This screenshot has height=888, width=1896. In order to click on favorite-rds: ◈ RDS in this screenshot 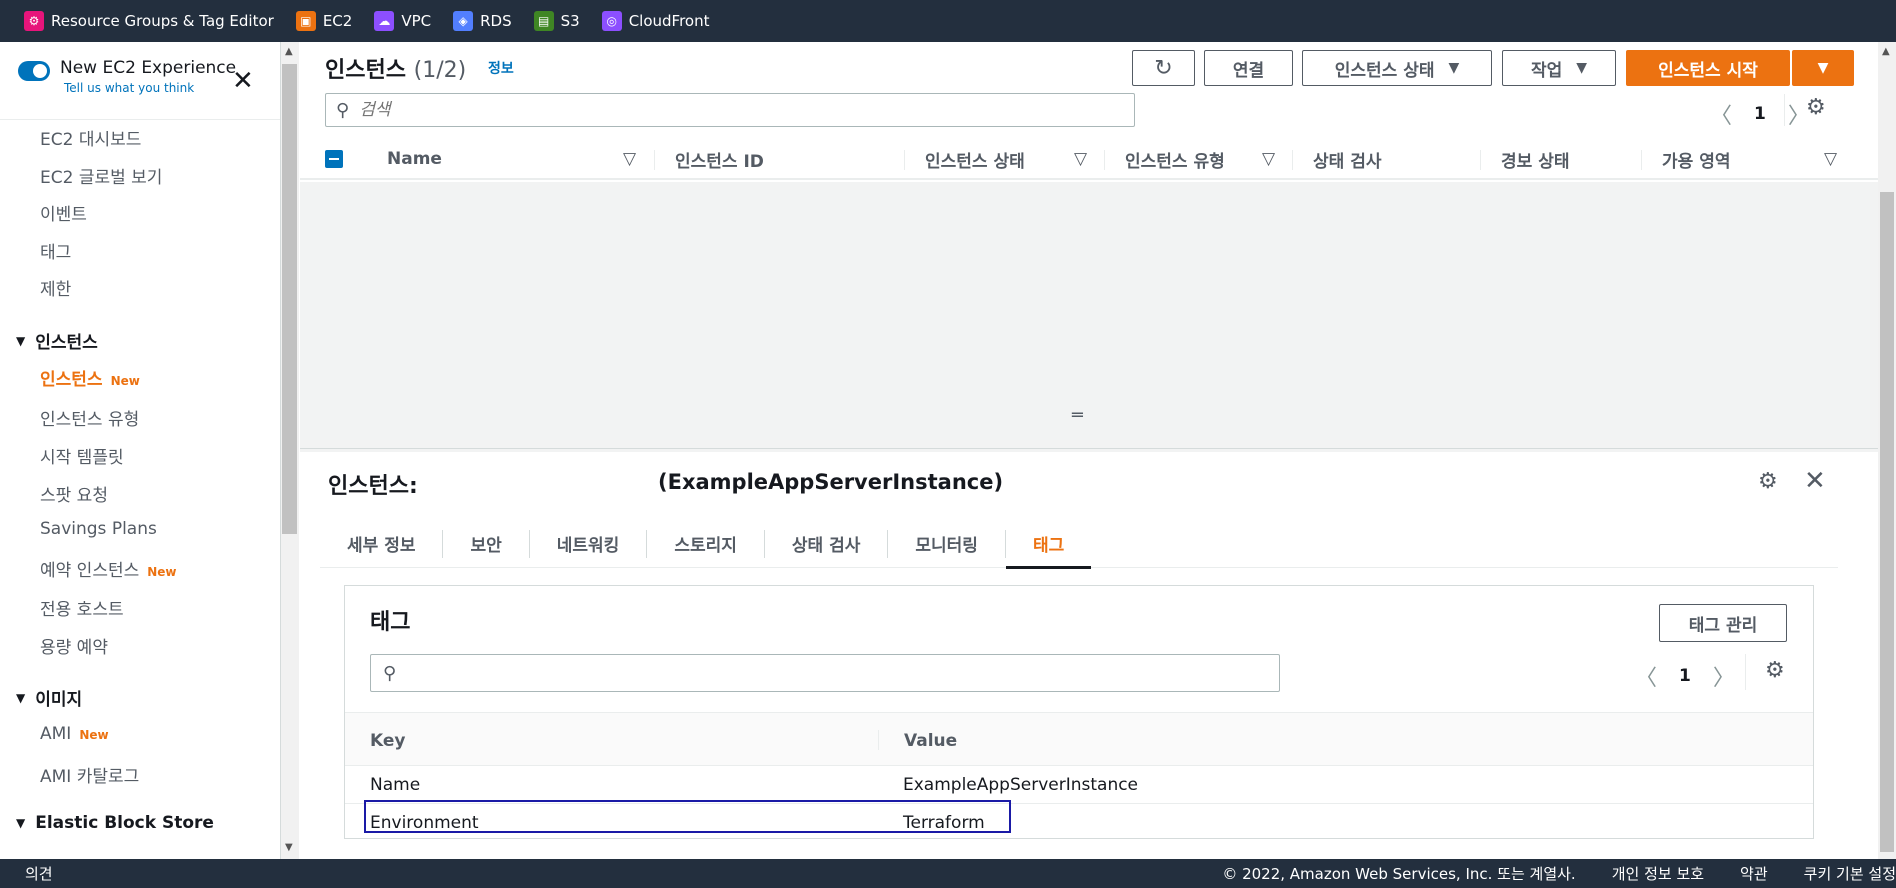, I will do `click(482, 21)`.